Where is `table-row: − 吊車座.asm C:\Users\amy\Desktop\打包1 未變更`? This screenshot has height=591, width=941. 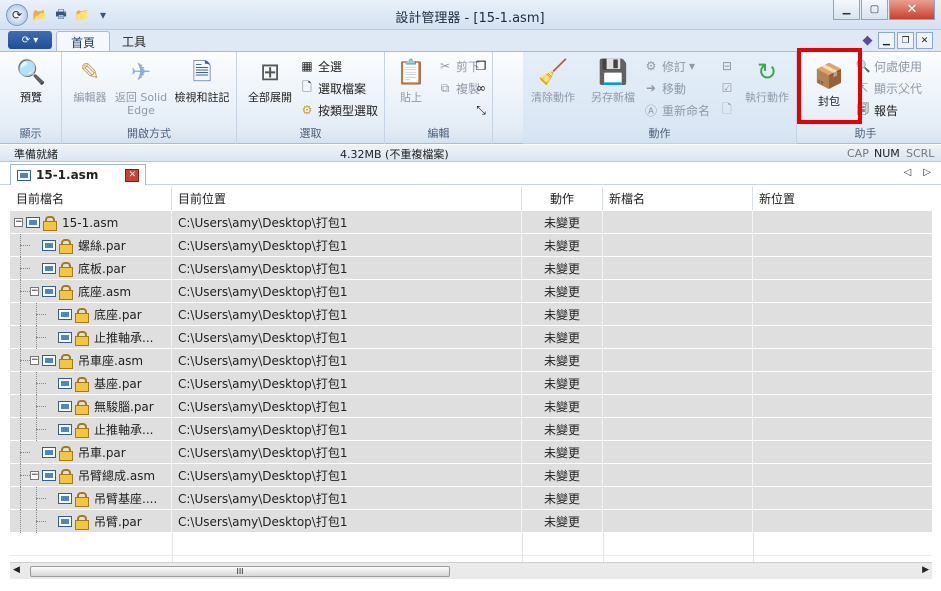
table-row: − 吊車座.asm C:\Users\amy\Desktop\打包1 未變更 is located at coordinates (471, 360).